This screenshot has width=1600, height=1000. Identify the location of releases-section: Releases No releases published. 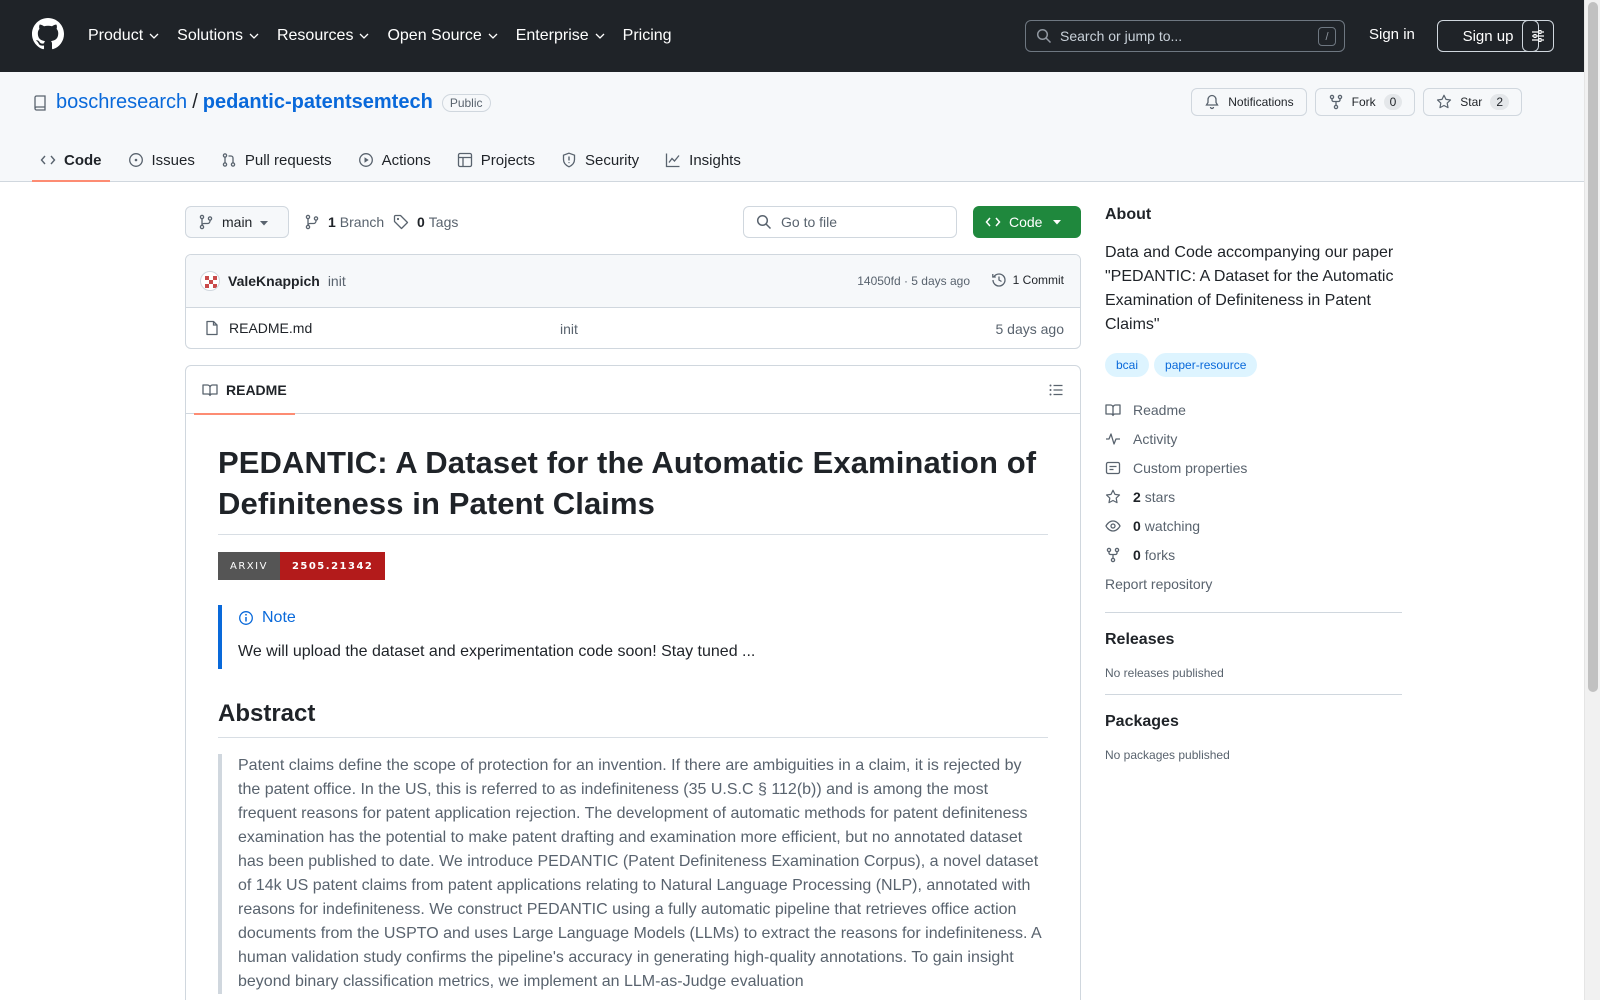
(1253, 646).